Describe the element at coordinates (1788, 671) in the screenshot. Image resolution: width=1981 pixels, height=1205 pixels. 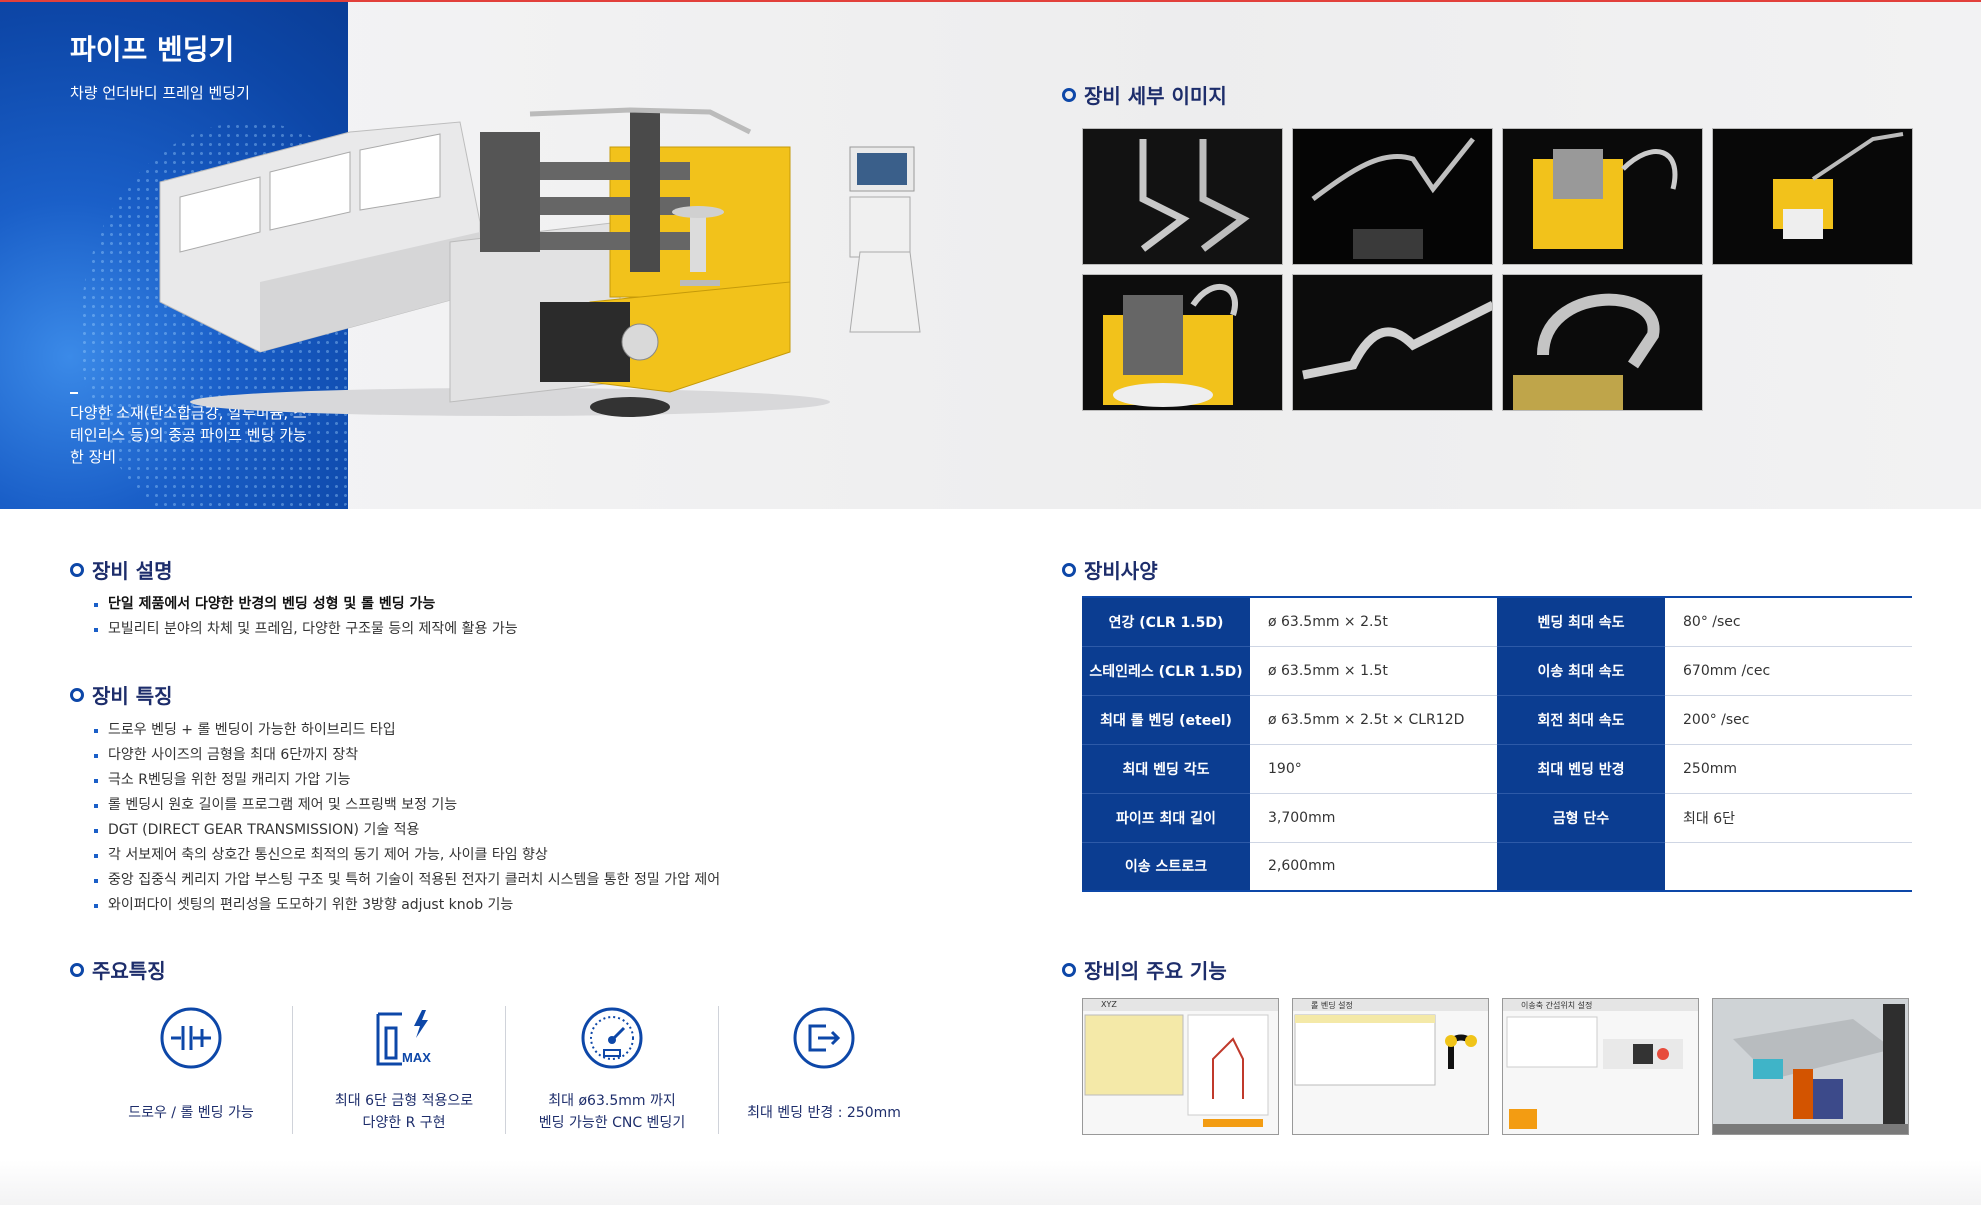
I see `spec-value: 670mm /cec` at that location.